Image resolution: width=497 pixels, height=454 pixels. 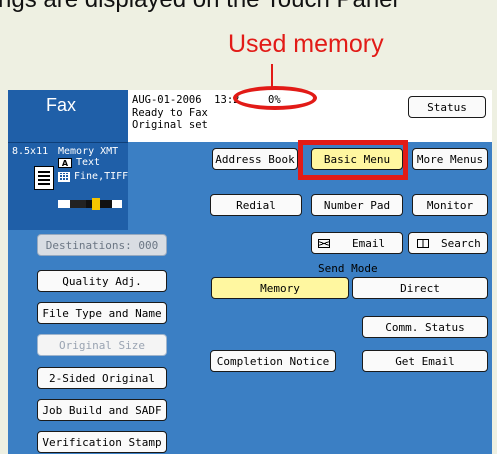 I want to click on tab-more-menus: More Menus, so click(x=450, y=159).